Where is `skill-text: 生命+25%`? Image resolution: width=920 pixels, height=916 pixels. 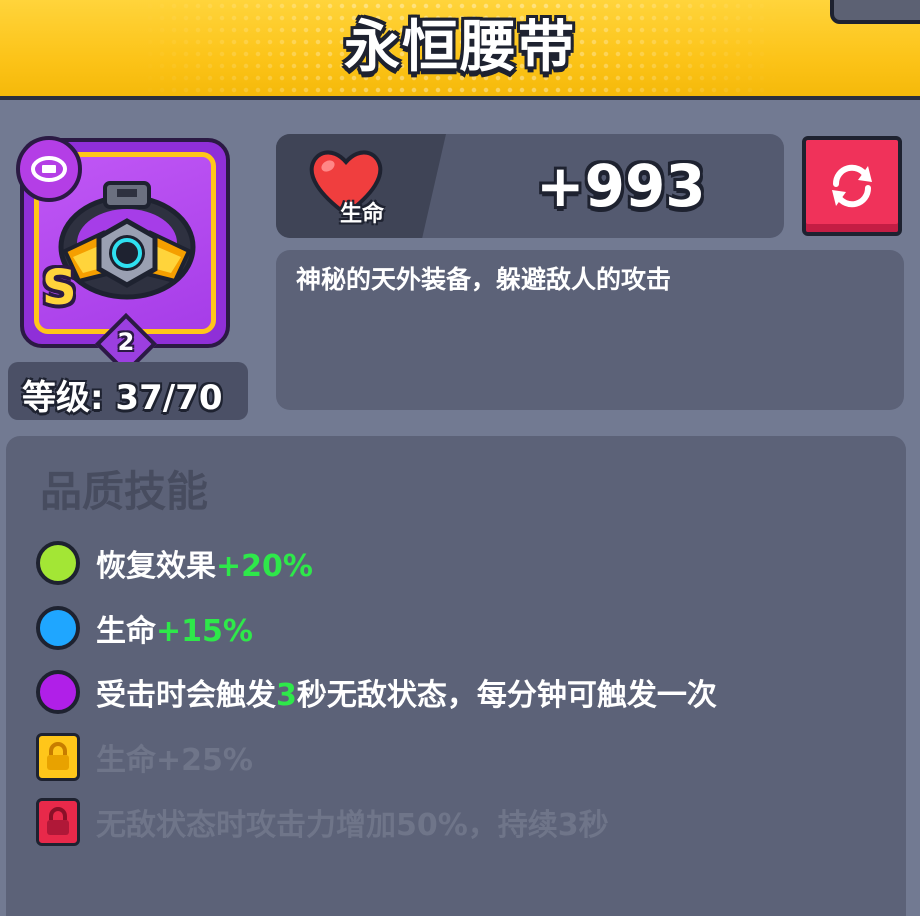
skill-text: 生命+25% is located at coordinates (174, 760).